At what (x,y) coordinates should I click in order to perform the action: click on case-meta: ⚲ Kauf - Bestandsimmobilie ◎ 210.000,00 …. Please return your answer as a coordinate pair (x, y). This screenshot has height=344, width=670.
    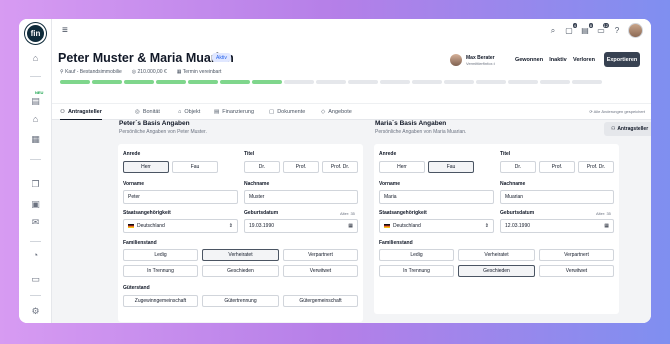
    Looking at the image, I should click on (140, 72).